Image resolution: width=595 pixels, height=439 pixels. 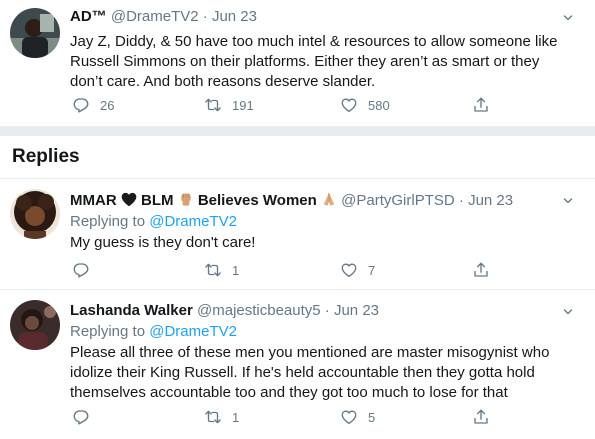 I want to click on like-count: 7, so click(x=372, y=270).